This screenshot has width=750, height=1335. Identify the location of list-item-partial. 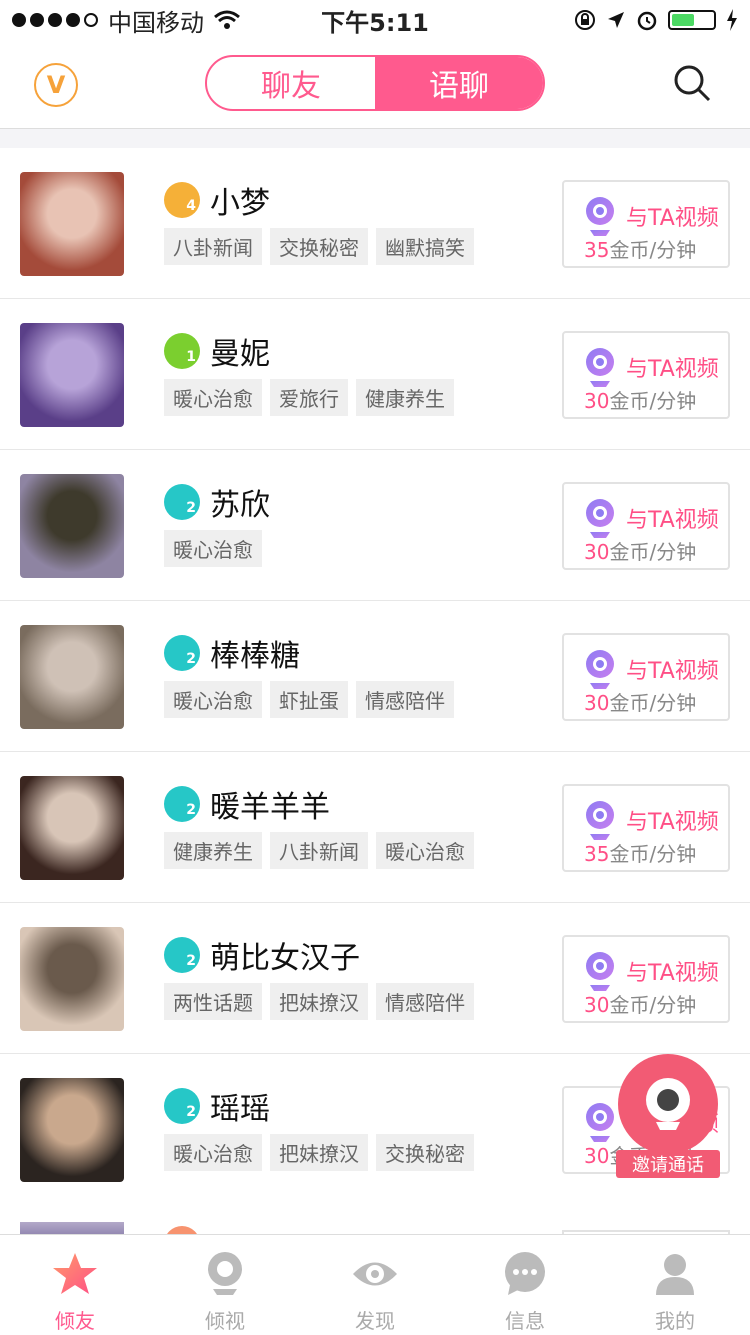
(375, 1216).